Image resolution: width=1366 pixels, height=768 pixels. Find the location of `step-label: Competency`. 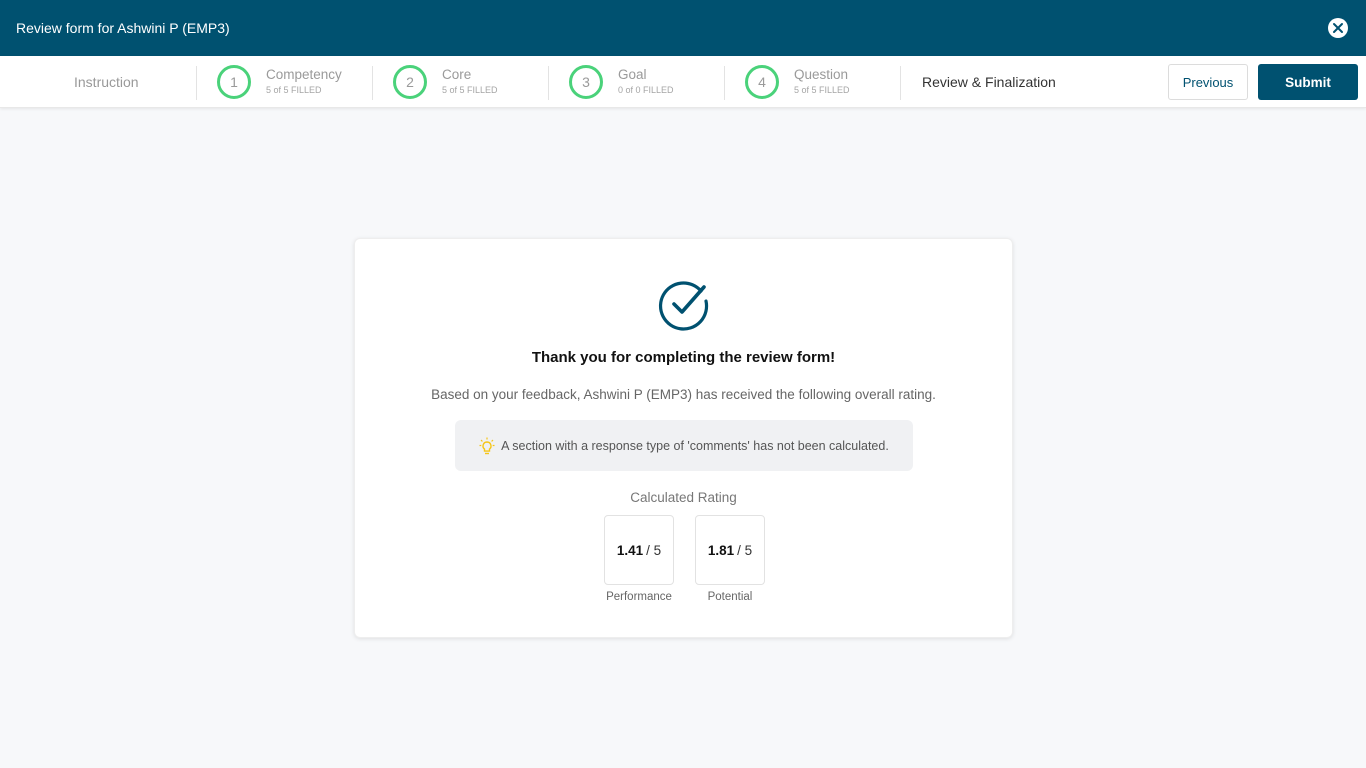

step-label: Competency is located at coordinates (304, 74).